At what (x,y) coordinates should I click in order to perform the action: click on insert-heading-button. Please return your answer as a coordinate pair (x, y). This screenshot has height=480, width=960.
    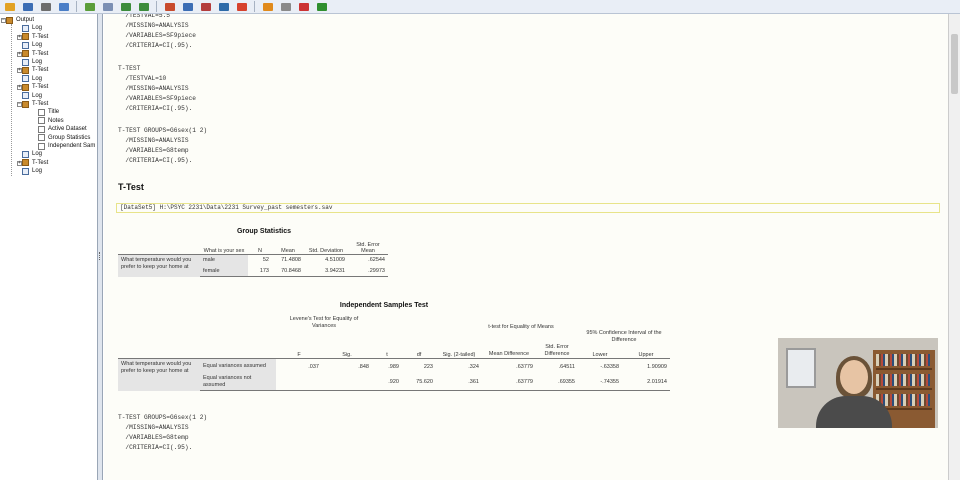
    Looking at the image, I should click on (241, 6).